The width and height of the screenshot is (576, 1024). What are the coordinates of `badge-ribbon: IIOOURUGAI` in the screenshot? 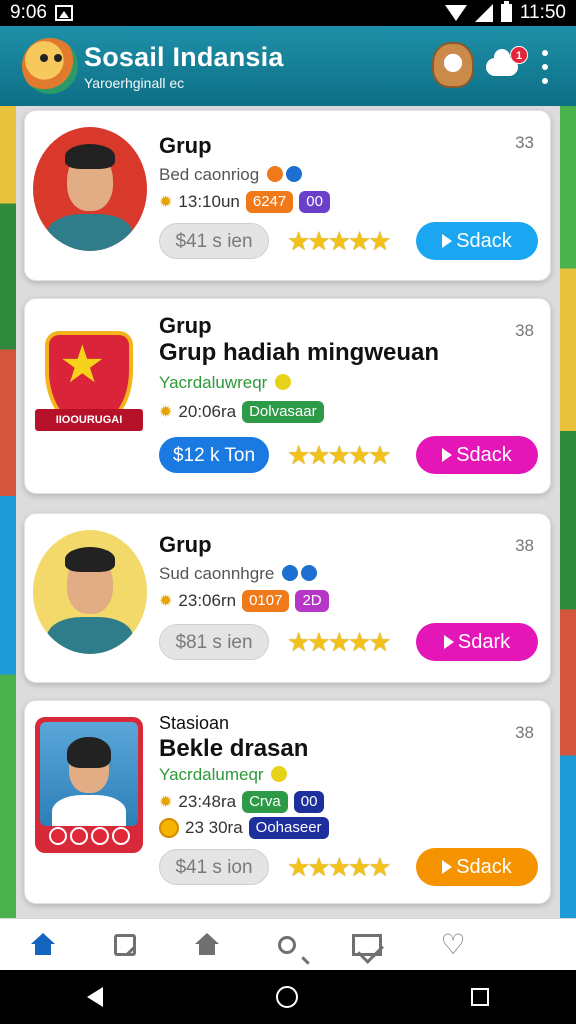 It's located at (89, 420).